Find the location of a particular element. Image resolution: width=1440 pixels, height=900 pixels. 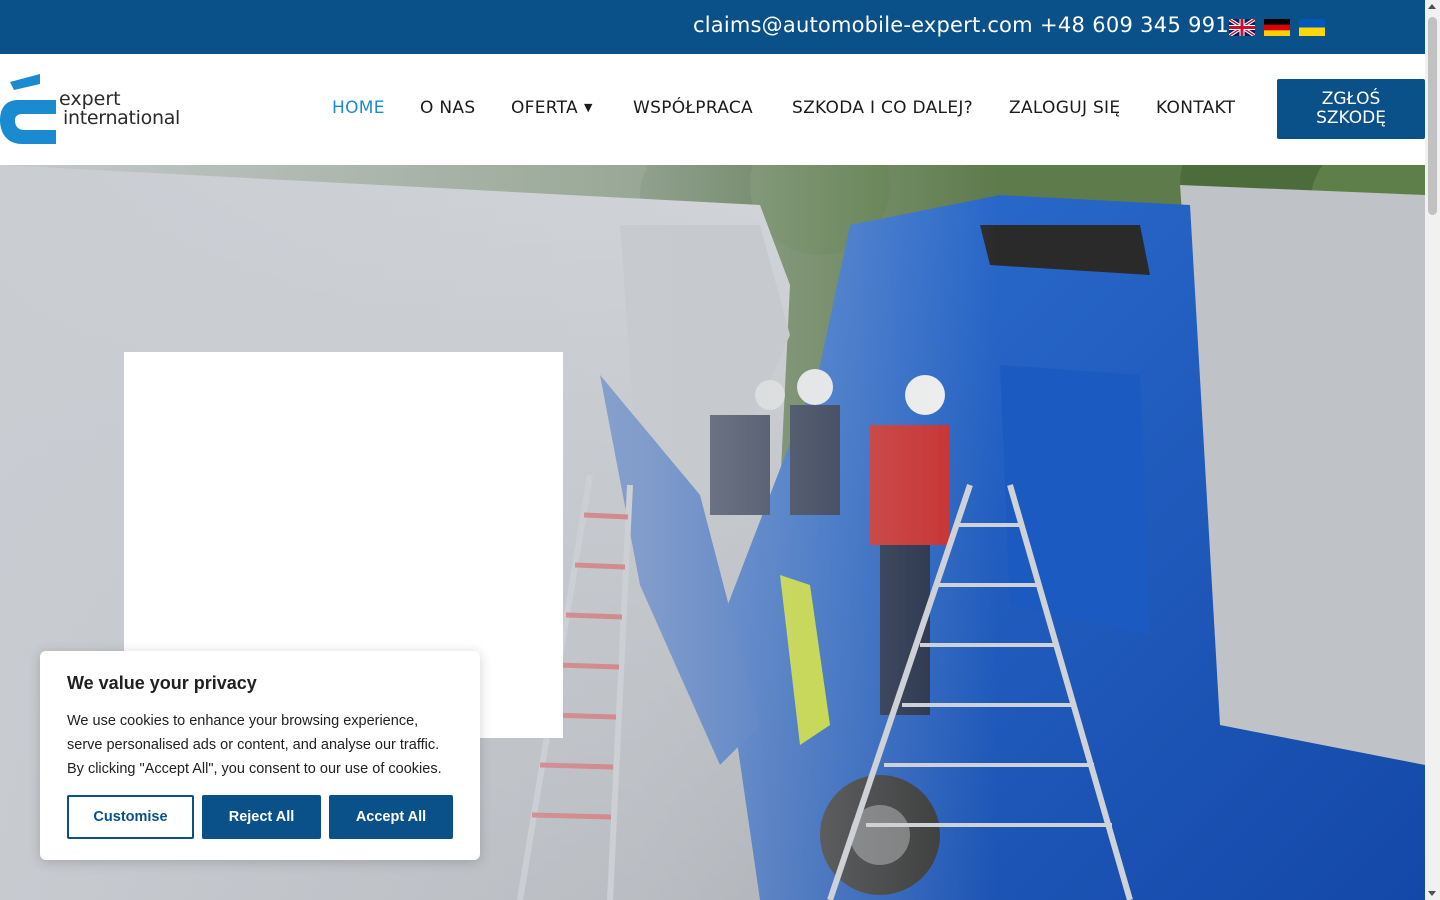

nav-zaloguj-sie: ZALOGUJ SIĘ is located at coordinates (1064, 108).